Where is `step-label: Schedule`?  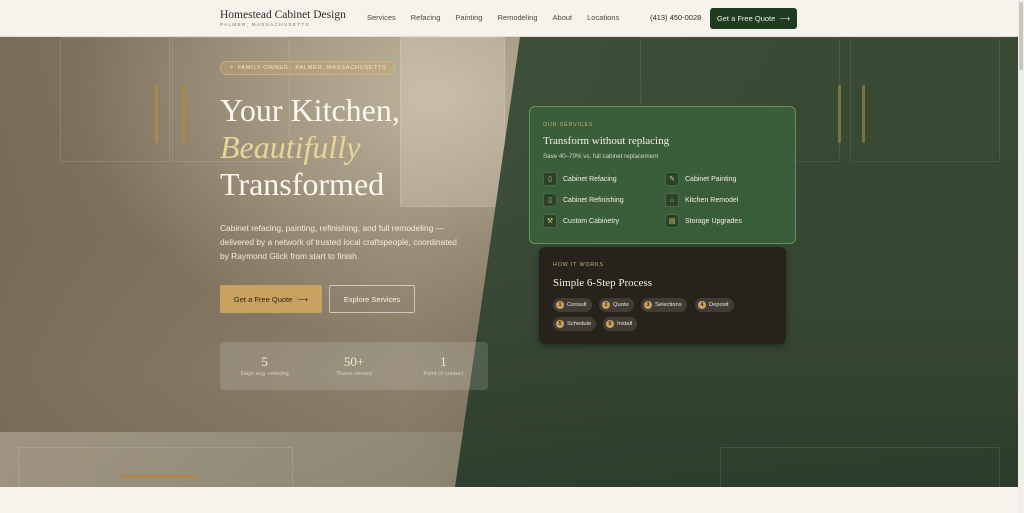 step-label: Schedule is located at coordinates (579, 324).